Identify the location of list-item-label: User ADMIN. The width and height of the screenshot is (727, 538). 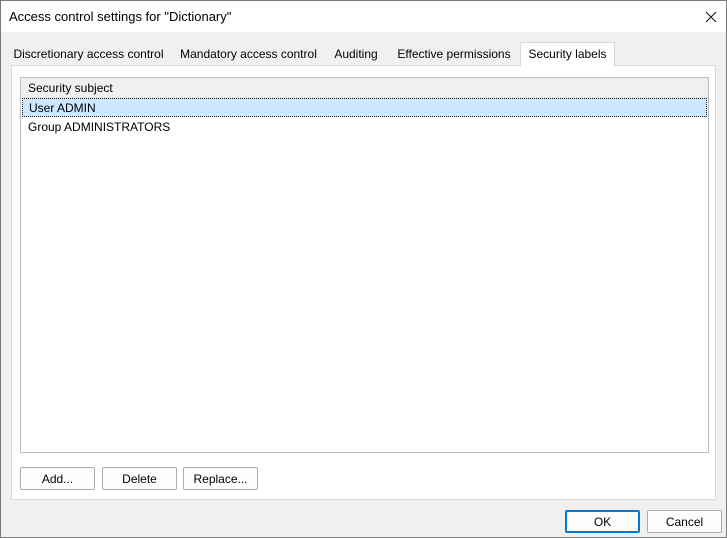
(62, 108).